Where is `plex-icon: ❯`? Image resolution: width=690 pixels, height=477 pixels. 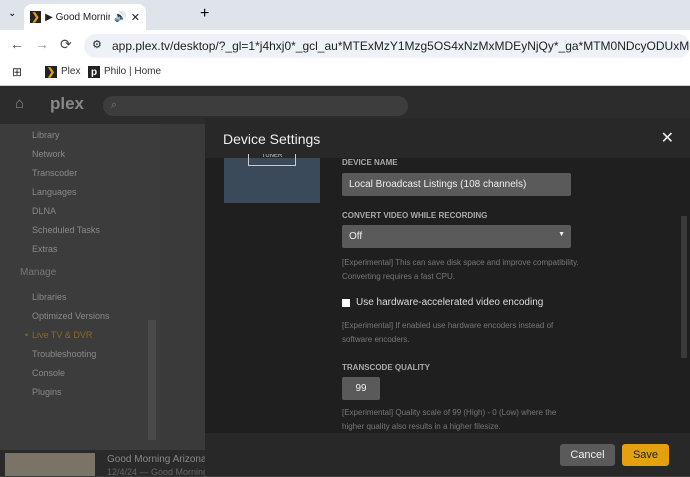 plex-icon: ❯ is located at coordinates (51, 72).